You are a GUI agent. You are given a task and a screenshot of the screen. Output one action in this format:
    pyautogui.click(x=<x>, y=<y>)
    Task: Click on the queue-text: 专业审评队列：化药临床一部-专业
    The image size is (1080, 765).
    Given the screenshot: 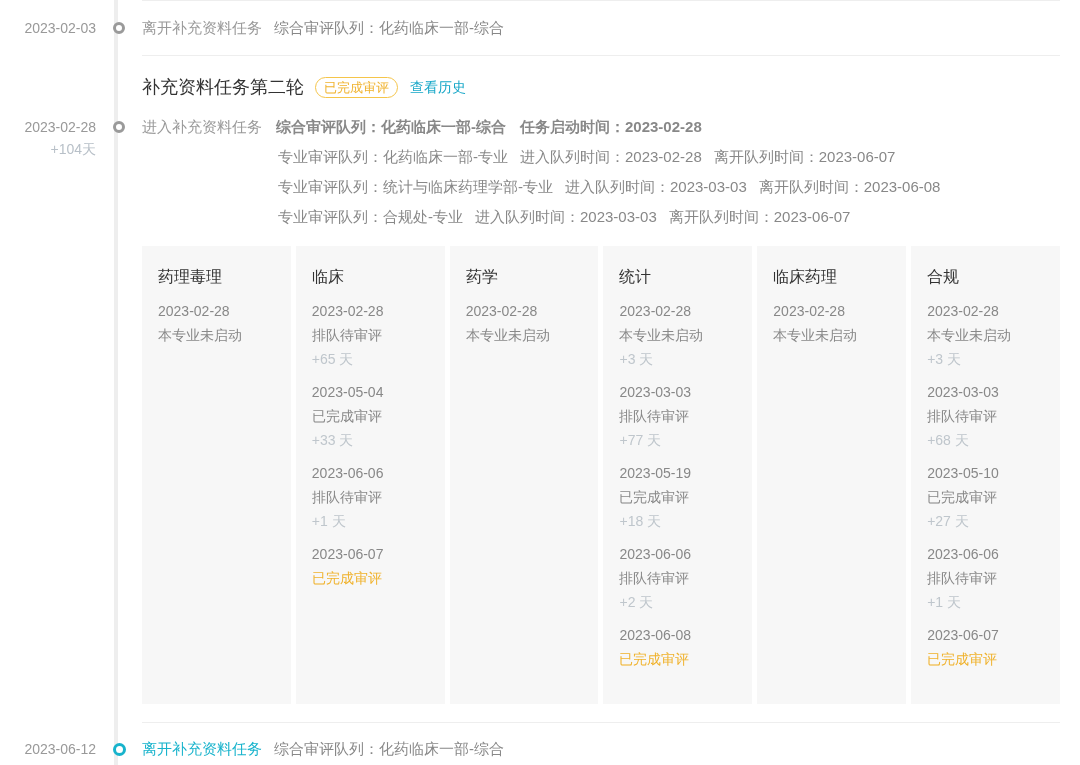 What is the action you would take?
    pyautogui.click(x=393, y=157)
    